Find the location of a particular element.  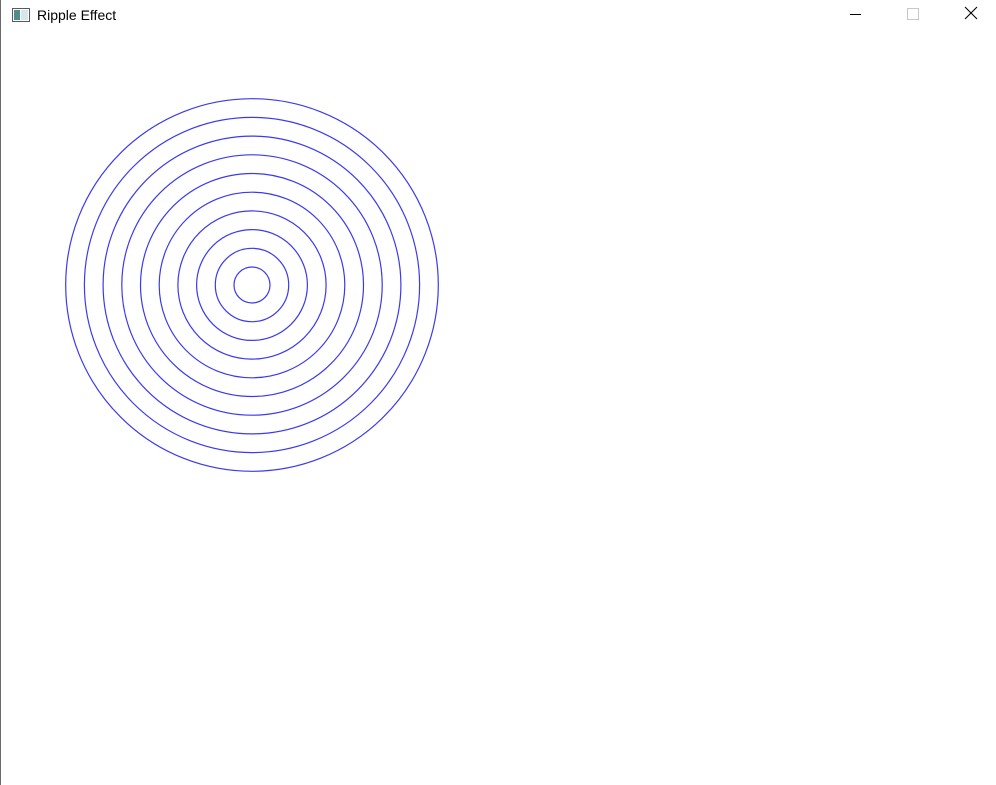

minimize-button is located at coordinates (855, 15).